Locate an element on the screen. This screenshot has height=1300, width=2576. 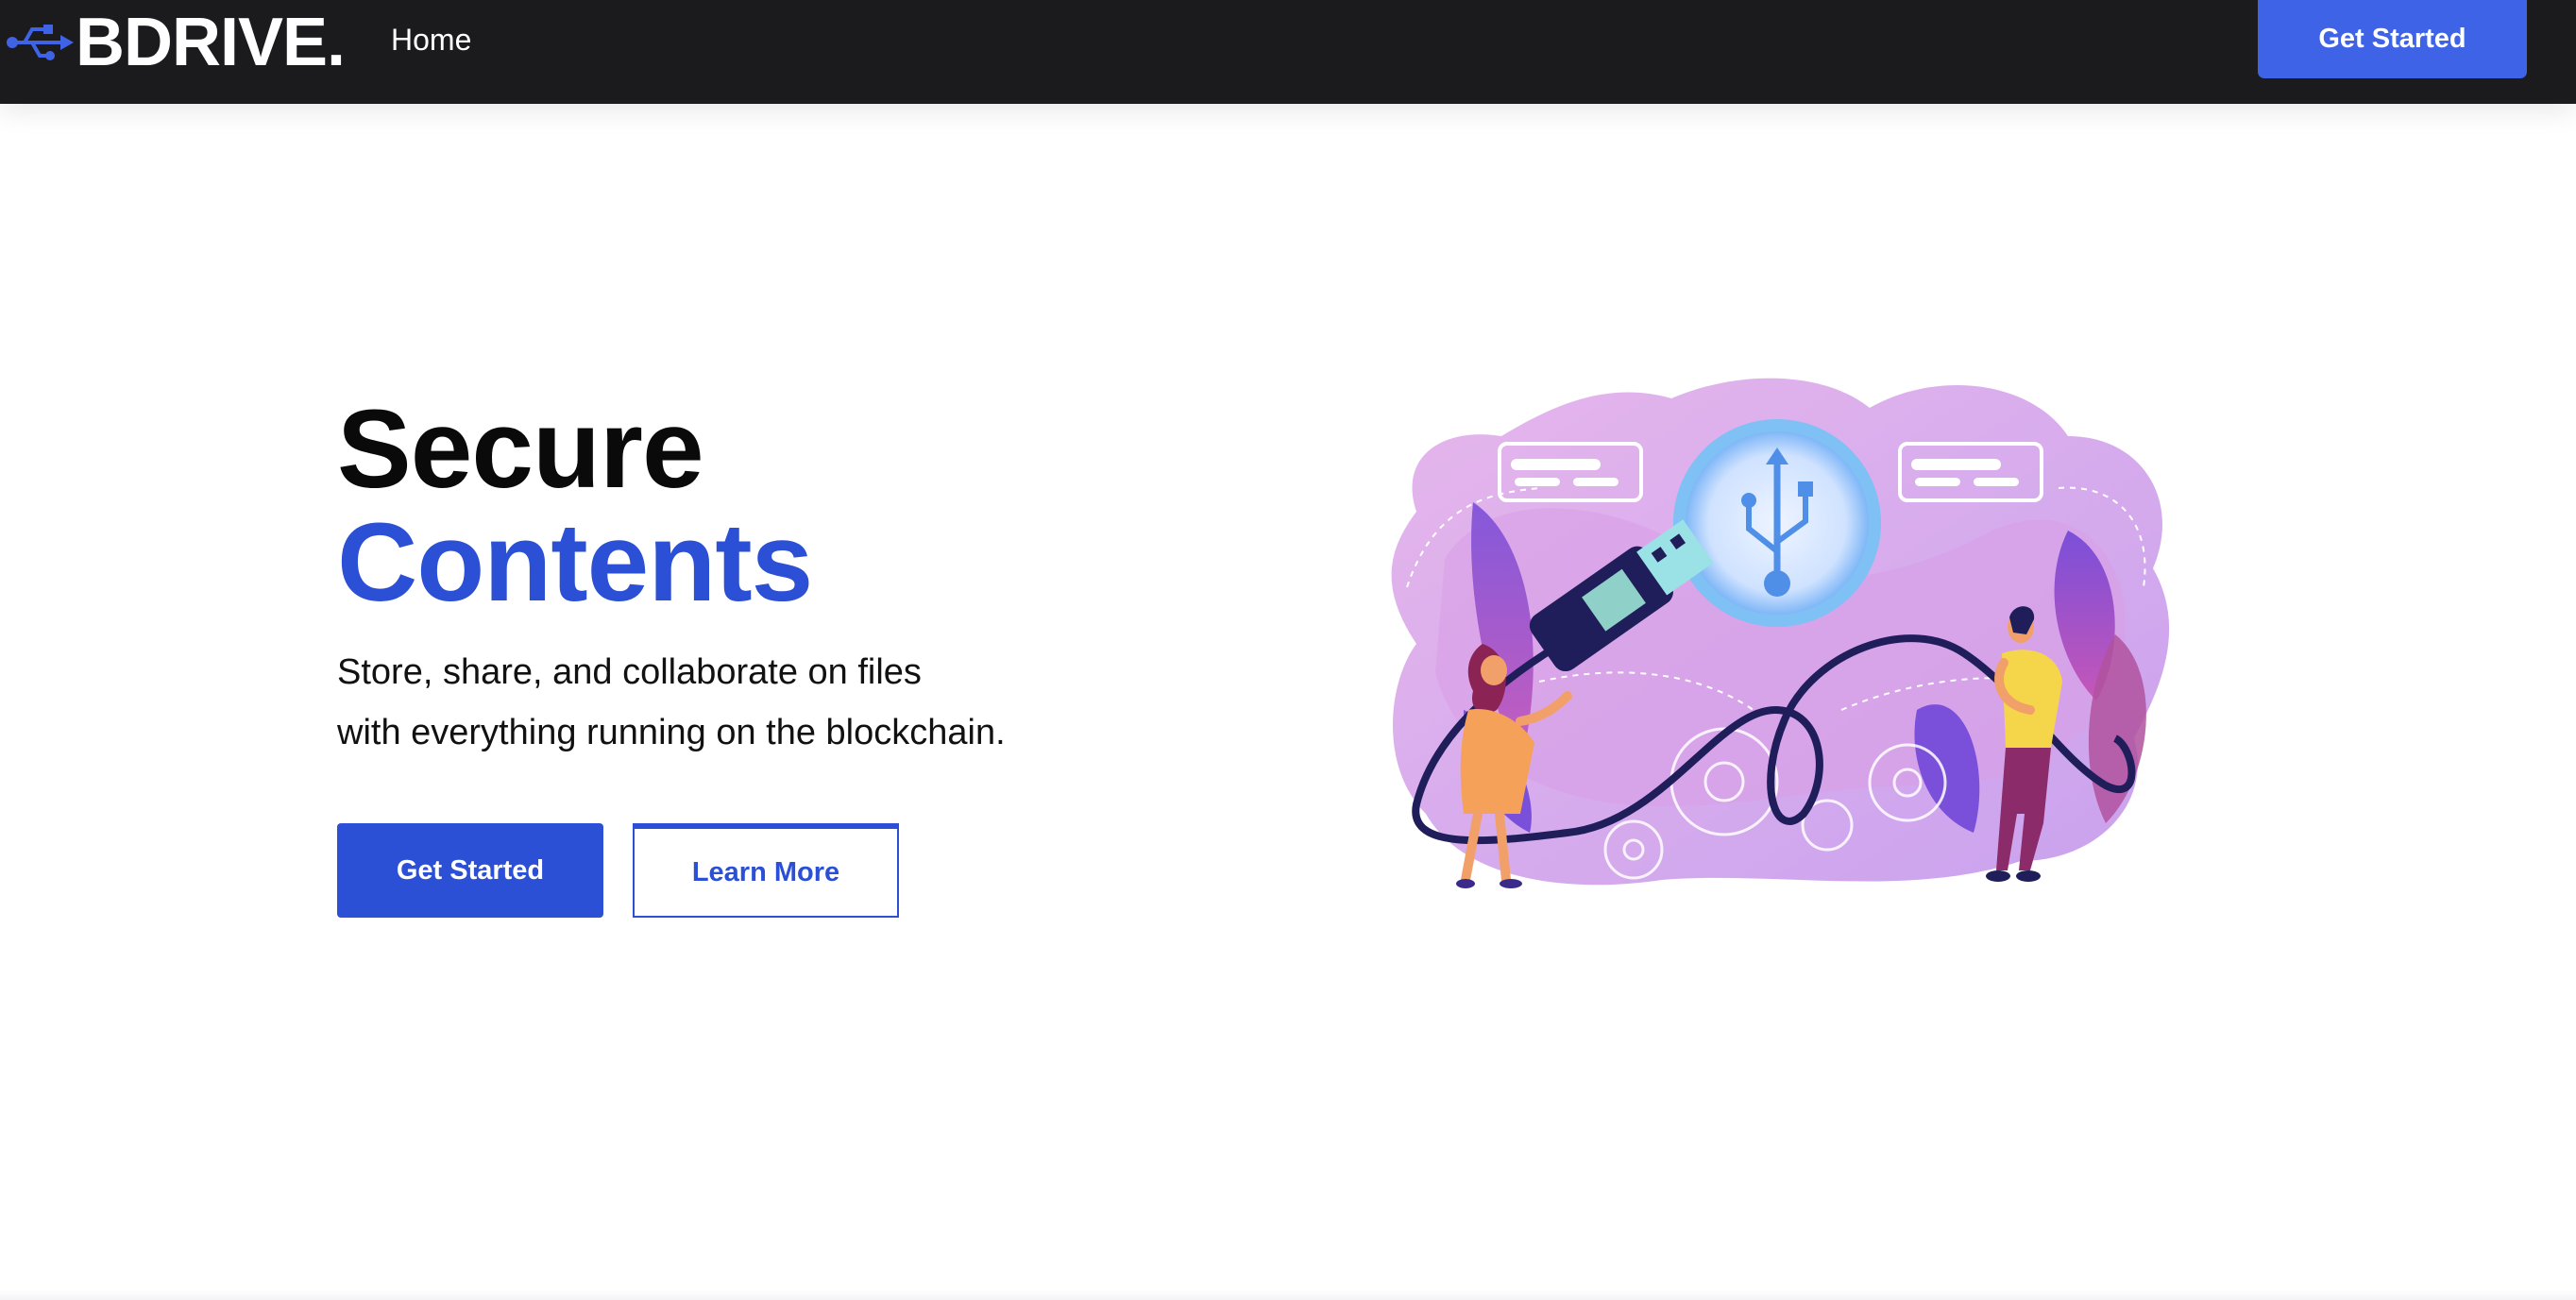
header-get-started-button: Get Started is located at coordinates (2392, 39).